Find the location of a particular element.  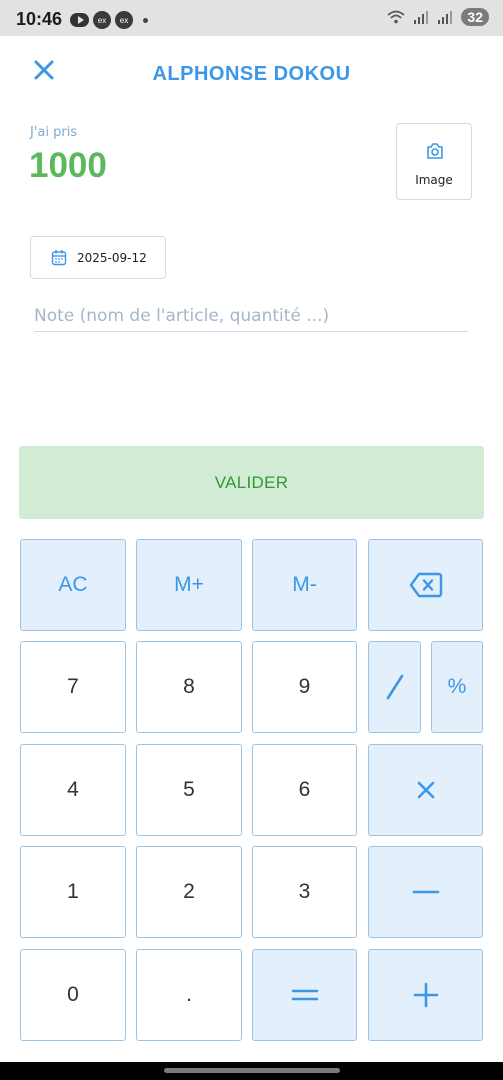

image-button: Image is located at coordinates (434, 161).